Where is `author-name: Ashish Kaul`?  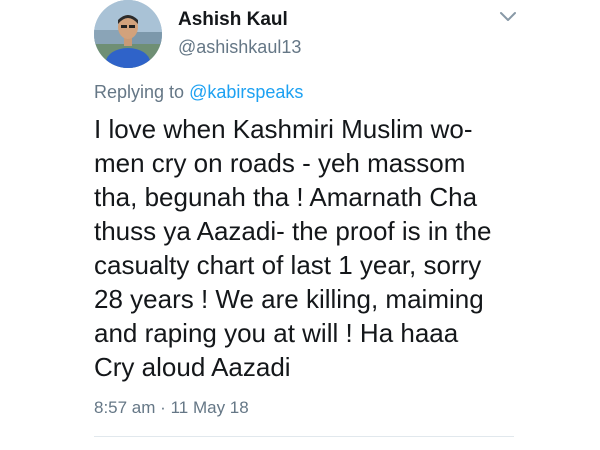
author-name: Ashish Kaul is located at coordinates (233, 20).